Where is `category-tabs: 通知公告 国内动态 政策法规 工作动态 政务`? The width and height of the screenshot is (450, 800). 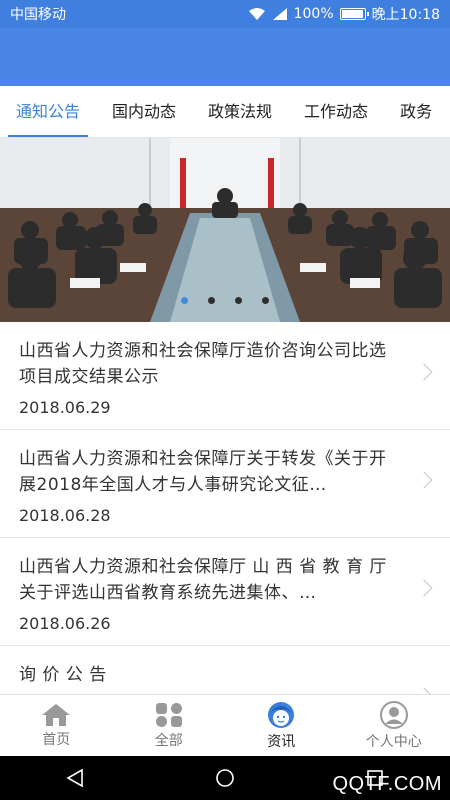
category-tabs: 通知公告 国内动态 政策法规 工作动态 政务 is located at coordinates (225, 112).